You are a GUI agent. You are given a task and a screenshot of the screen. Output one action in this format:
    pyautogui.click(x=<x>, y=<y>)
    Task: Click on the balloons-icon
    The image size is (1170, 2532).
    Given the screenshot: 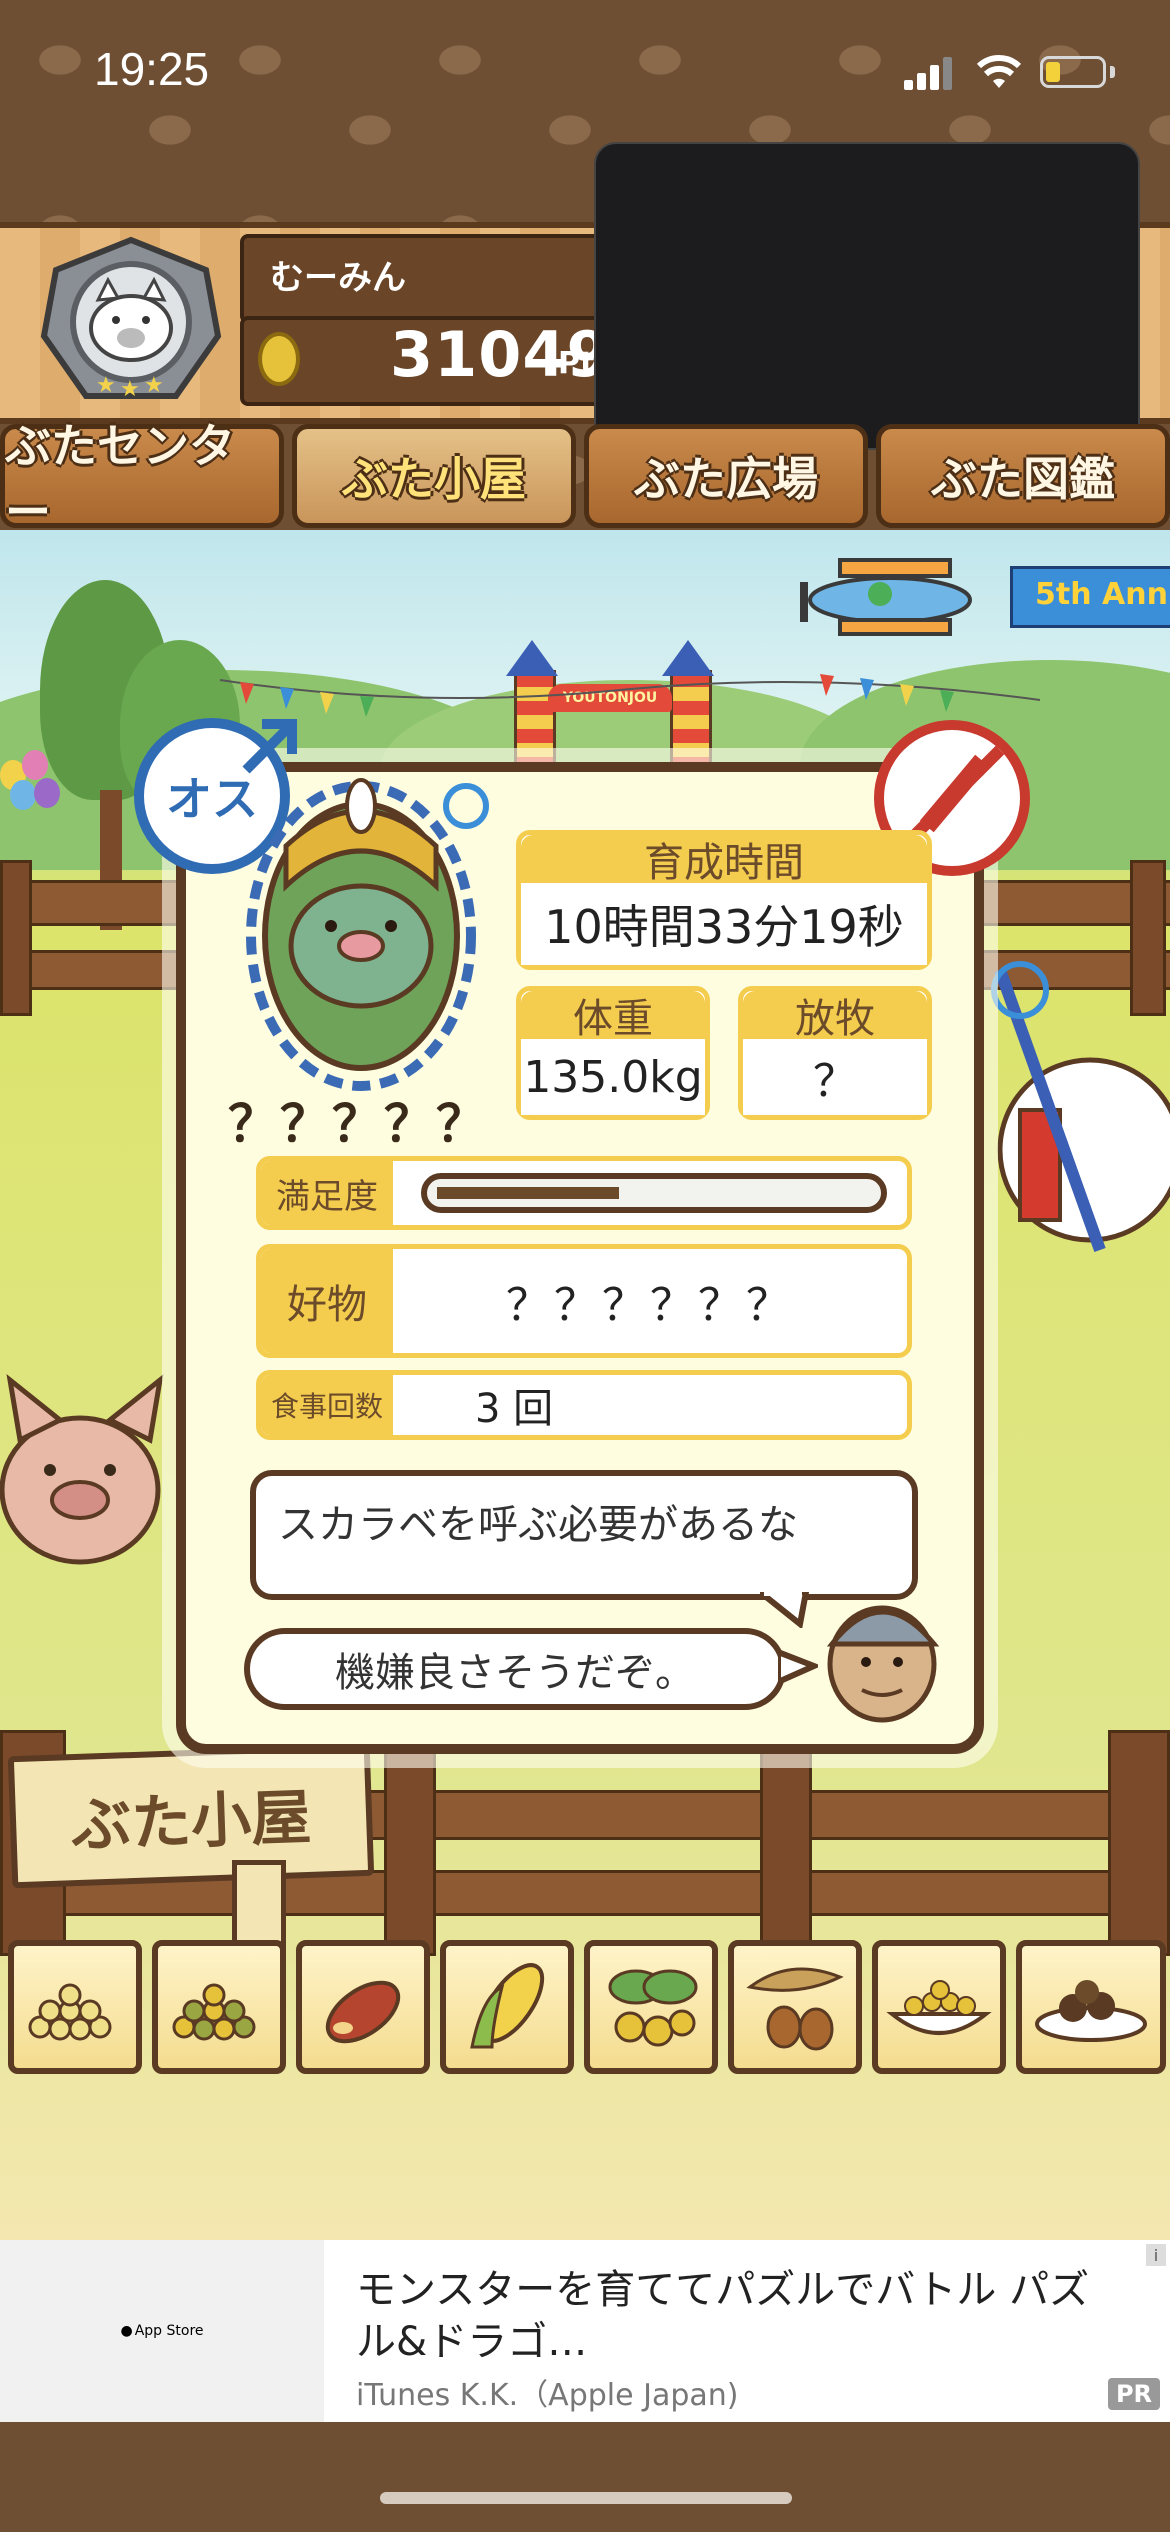 What is the action you would take?
    pyautogui.click(x=30, y=800)
    